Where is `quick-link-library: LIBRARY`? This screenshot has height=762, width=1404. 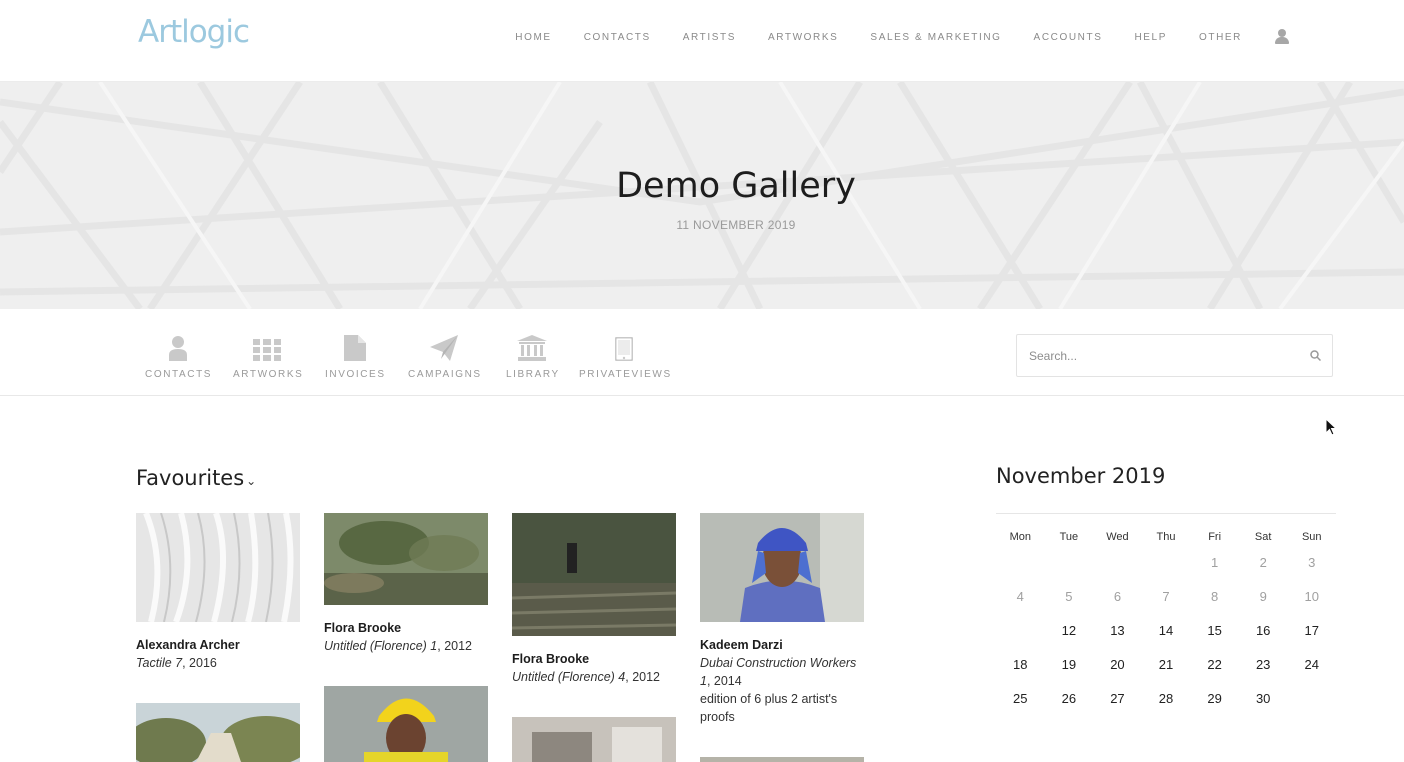
quick-link-library: LIBRARY is located at coordinates (532, 356).